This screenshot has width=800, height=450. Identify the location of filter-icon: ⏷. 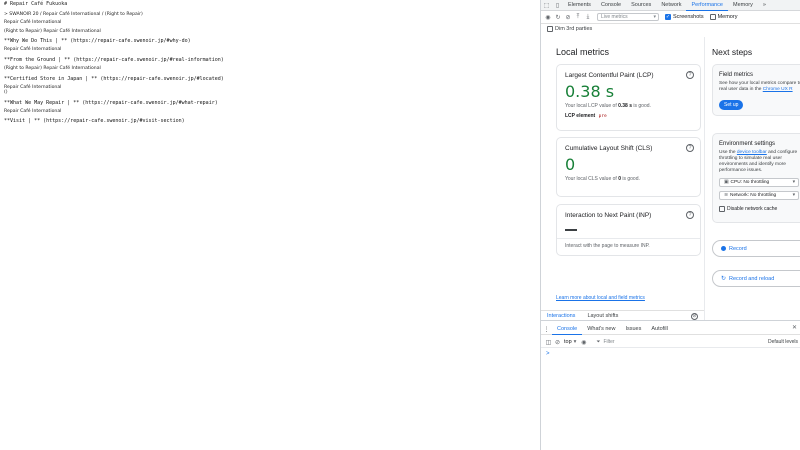
(598, 342).